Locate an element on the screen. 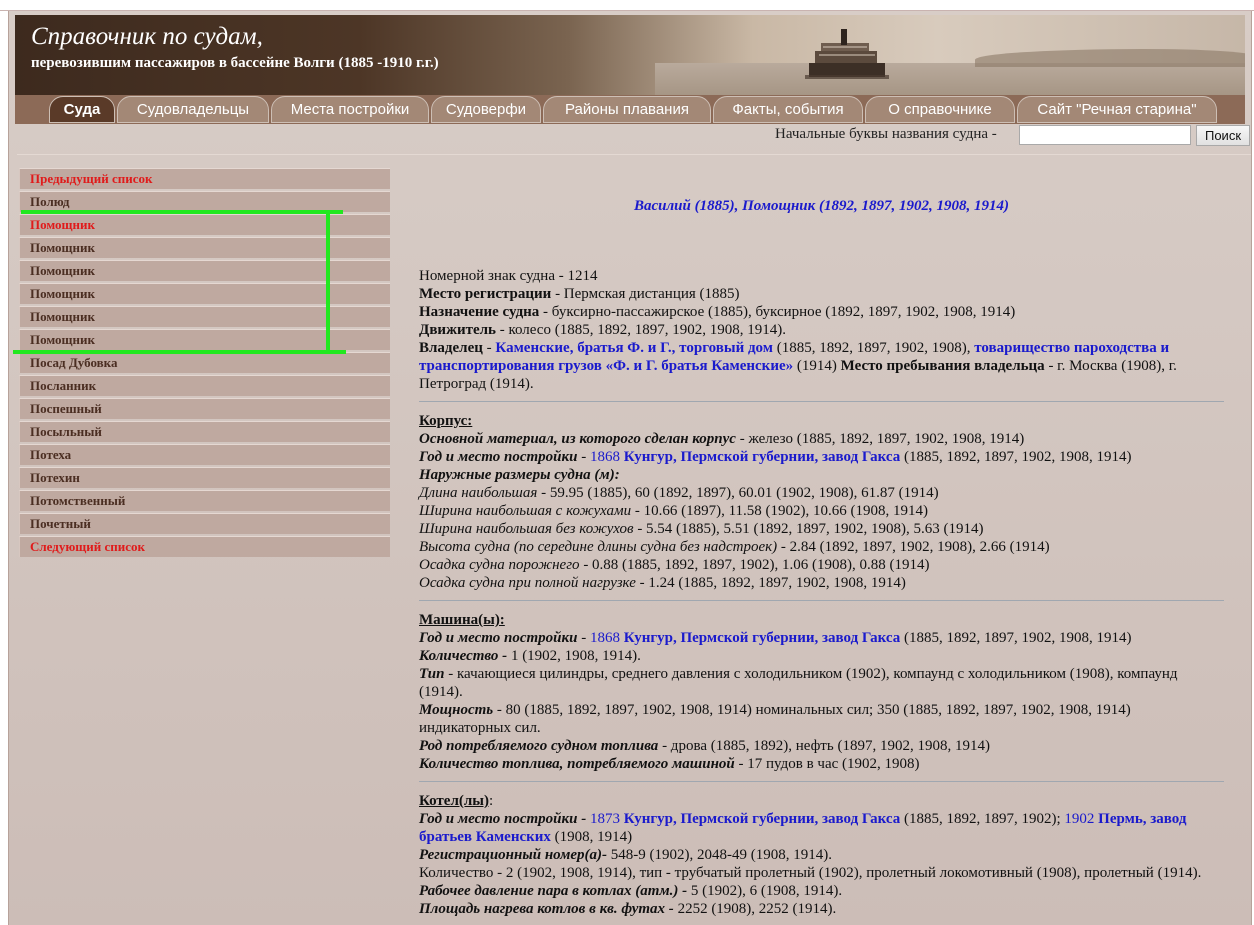 This screenshot has width=1254, height=925. tab-navigation-areas: Районы плавания is located at coordinates (627, 109).